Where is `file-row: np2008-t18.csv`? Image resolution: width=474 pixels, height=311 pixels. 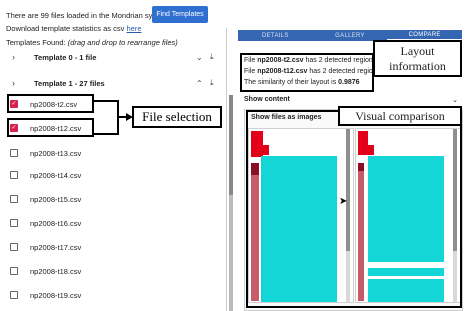 file-row: np2008-t18.csv is located at coordinates (45, 271).